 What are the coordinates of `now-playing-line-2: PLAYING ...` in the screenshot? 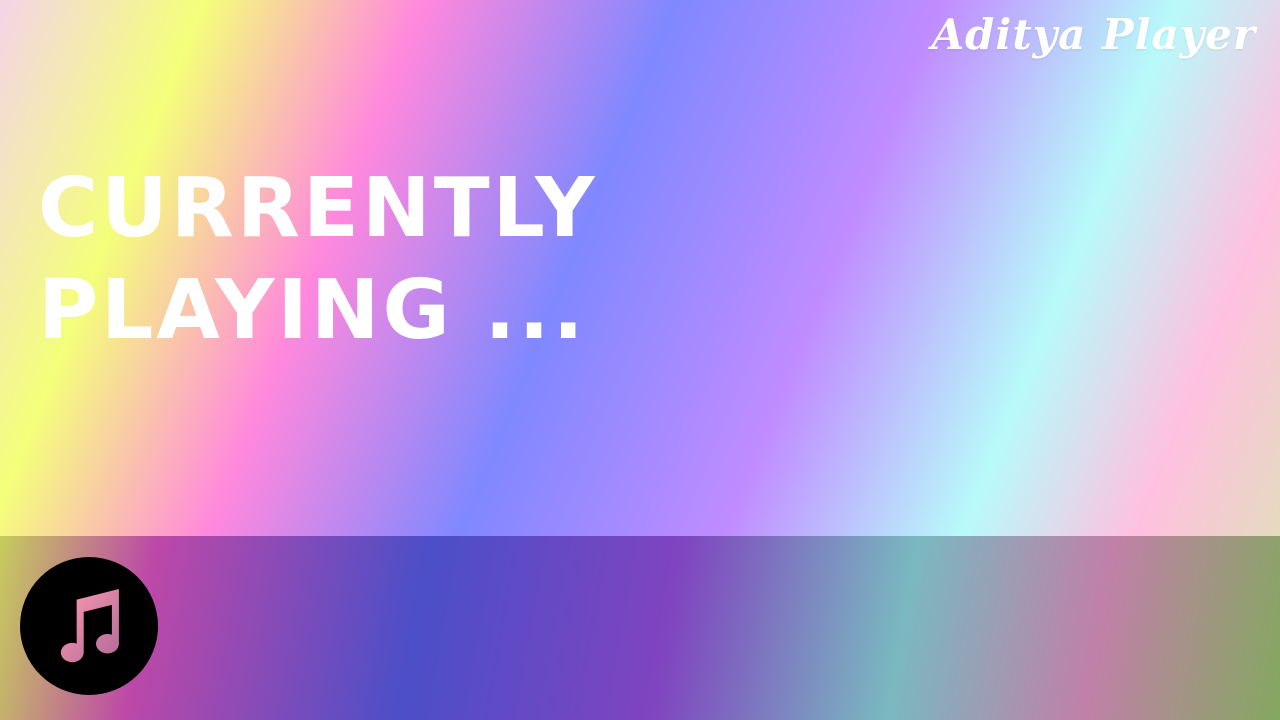 It's located at (312, 310).